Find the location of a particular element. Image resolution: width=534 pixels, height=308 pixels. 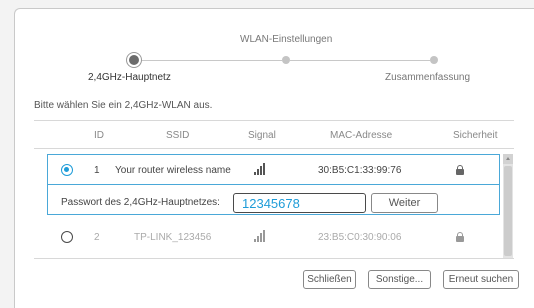

row-2-ssid: TP-LINK_123456 is located at coordinates (173, 237).